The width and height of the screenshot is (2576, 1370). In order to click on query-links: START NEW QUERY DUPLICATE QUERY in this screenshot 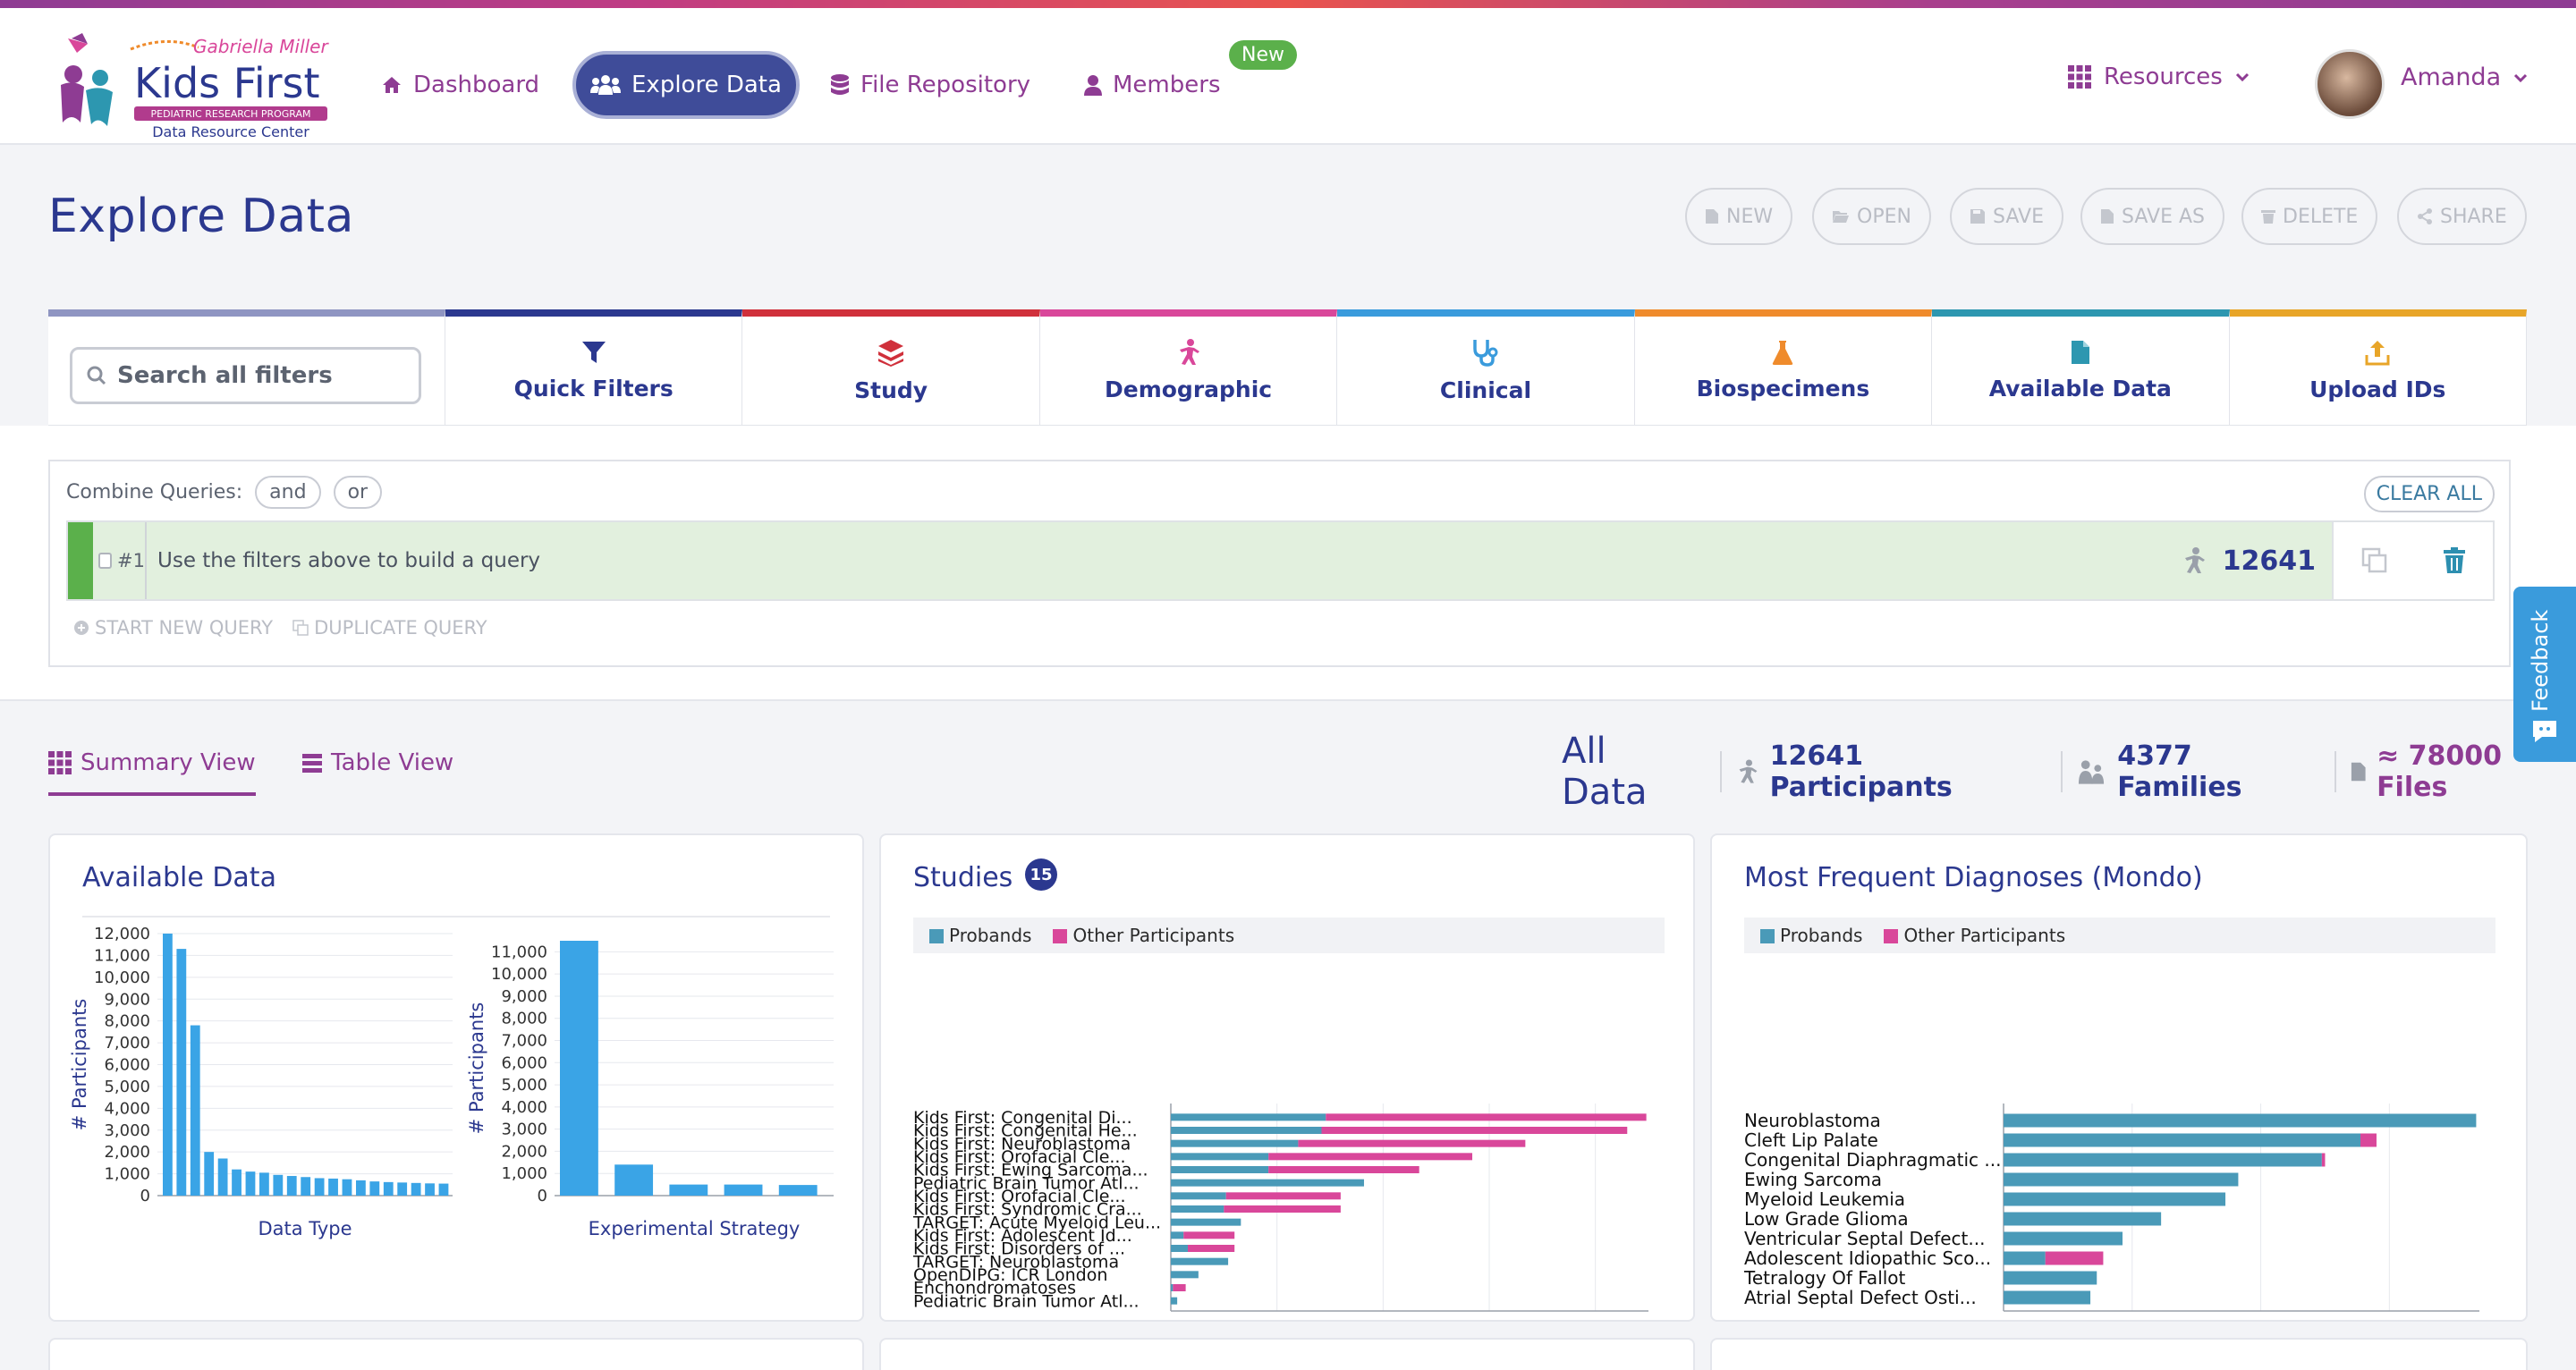, I will do `click(280, 627)`.